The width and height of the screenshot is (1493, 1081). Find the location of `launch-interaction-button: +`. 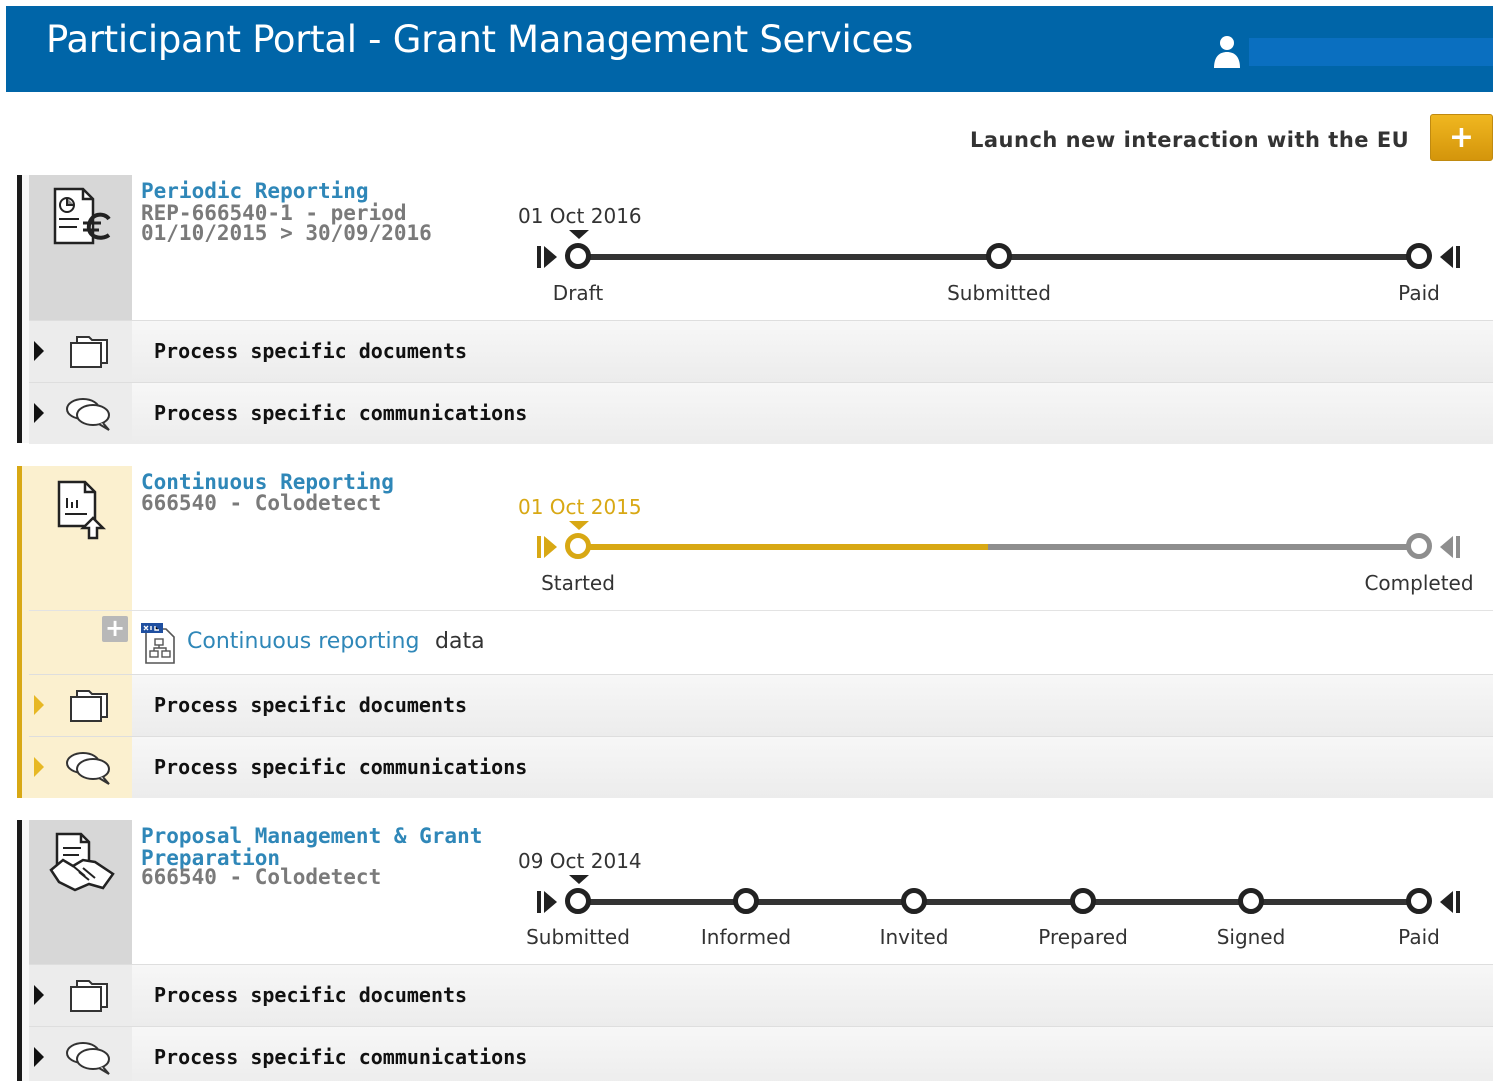

launch-interaction-button: + is located at coordinates (1461, 137).